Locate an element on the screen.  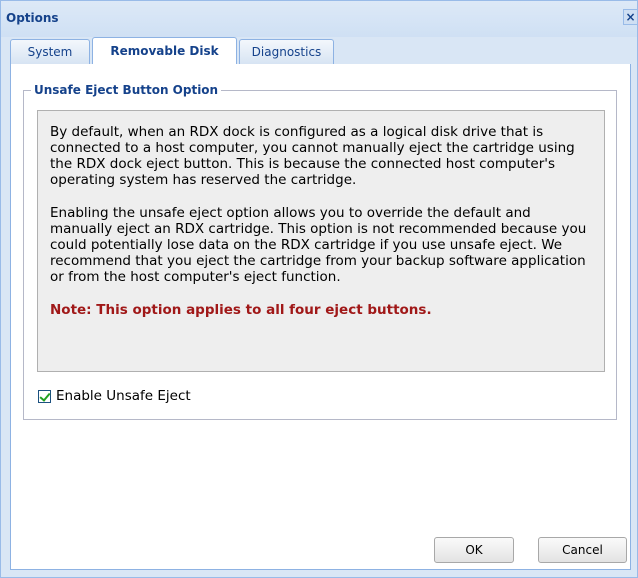
cancel-button: Cancel is located at coordinates (582, 550).